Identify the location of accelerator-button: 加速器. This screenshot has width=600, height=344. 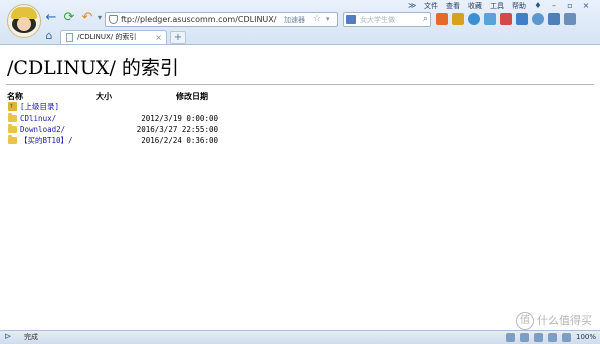
(294, 20).